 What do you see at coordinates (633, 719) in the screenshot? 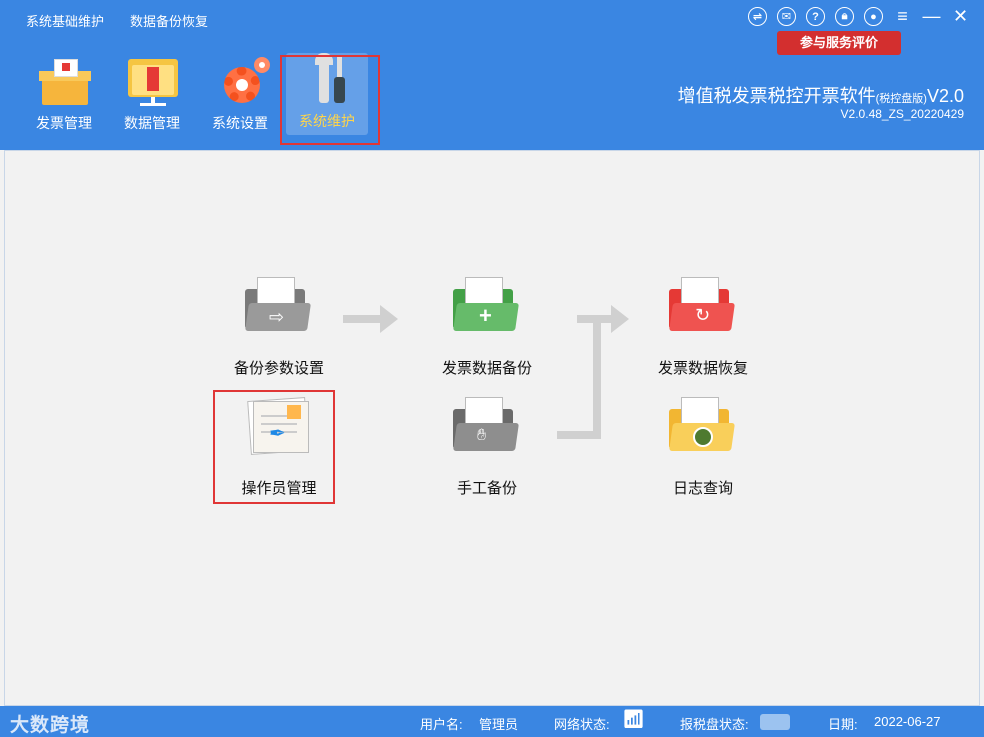
I see `wifi-icon: 📶︎` at bounding box center [633, 719].